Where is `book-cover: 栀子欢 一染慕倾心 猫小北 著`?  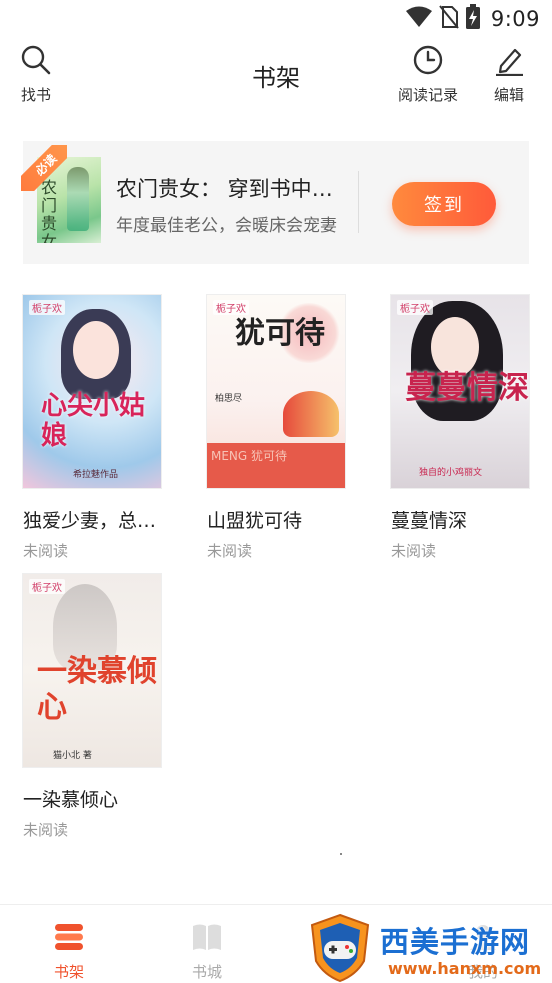
book-cover: 栀子欢 一染慕倾心 猫小北 著 is located at coordinates (92, 670).